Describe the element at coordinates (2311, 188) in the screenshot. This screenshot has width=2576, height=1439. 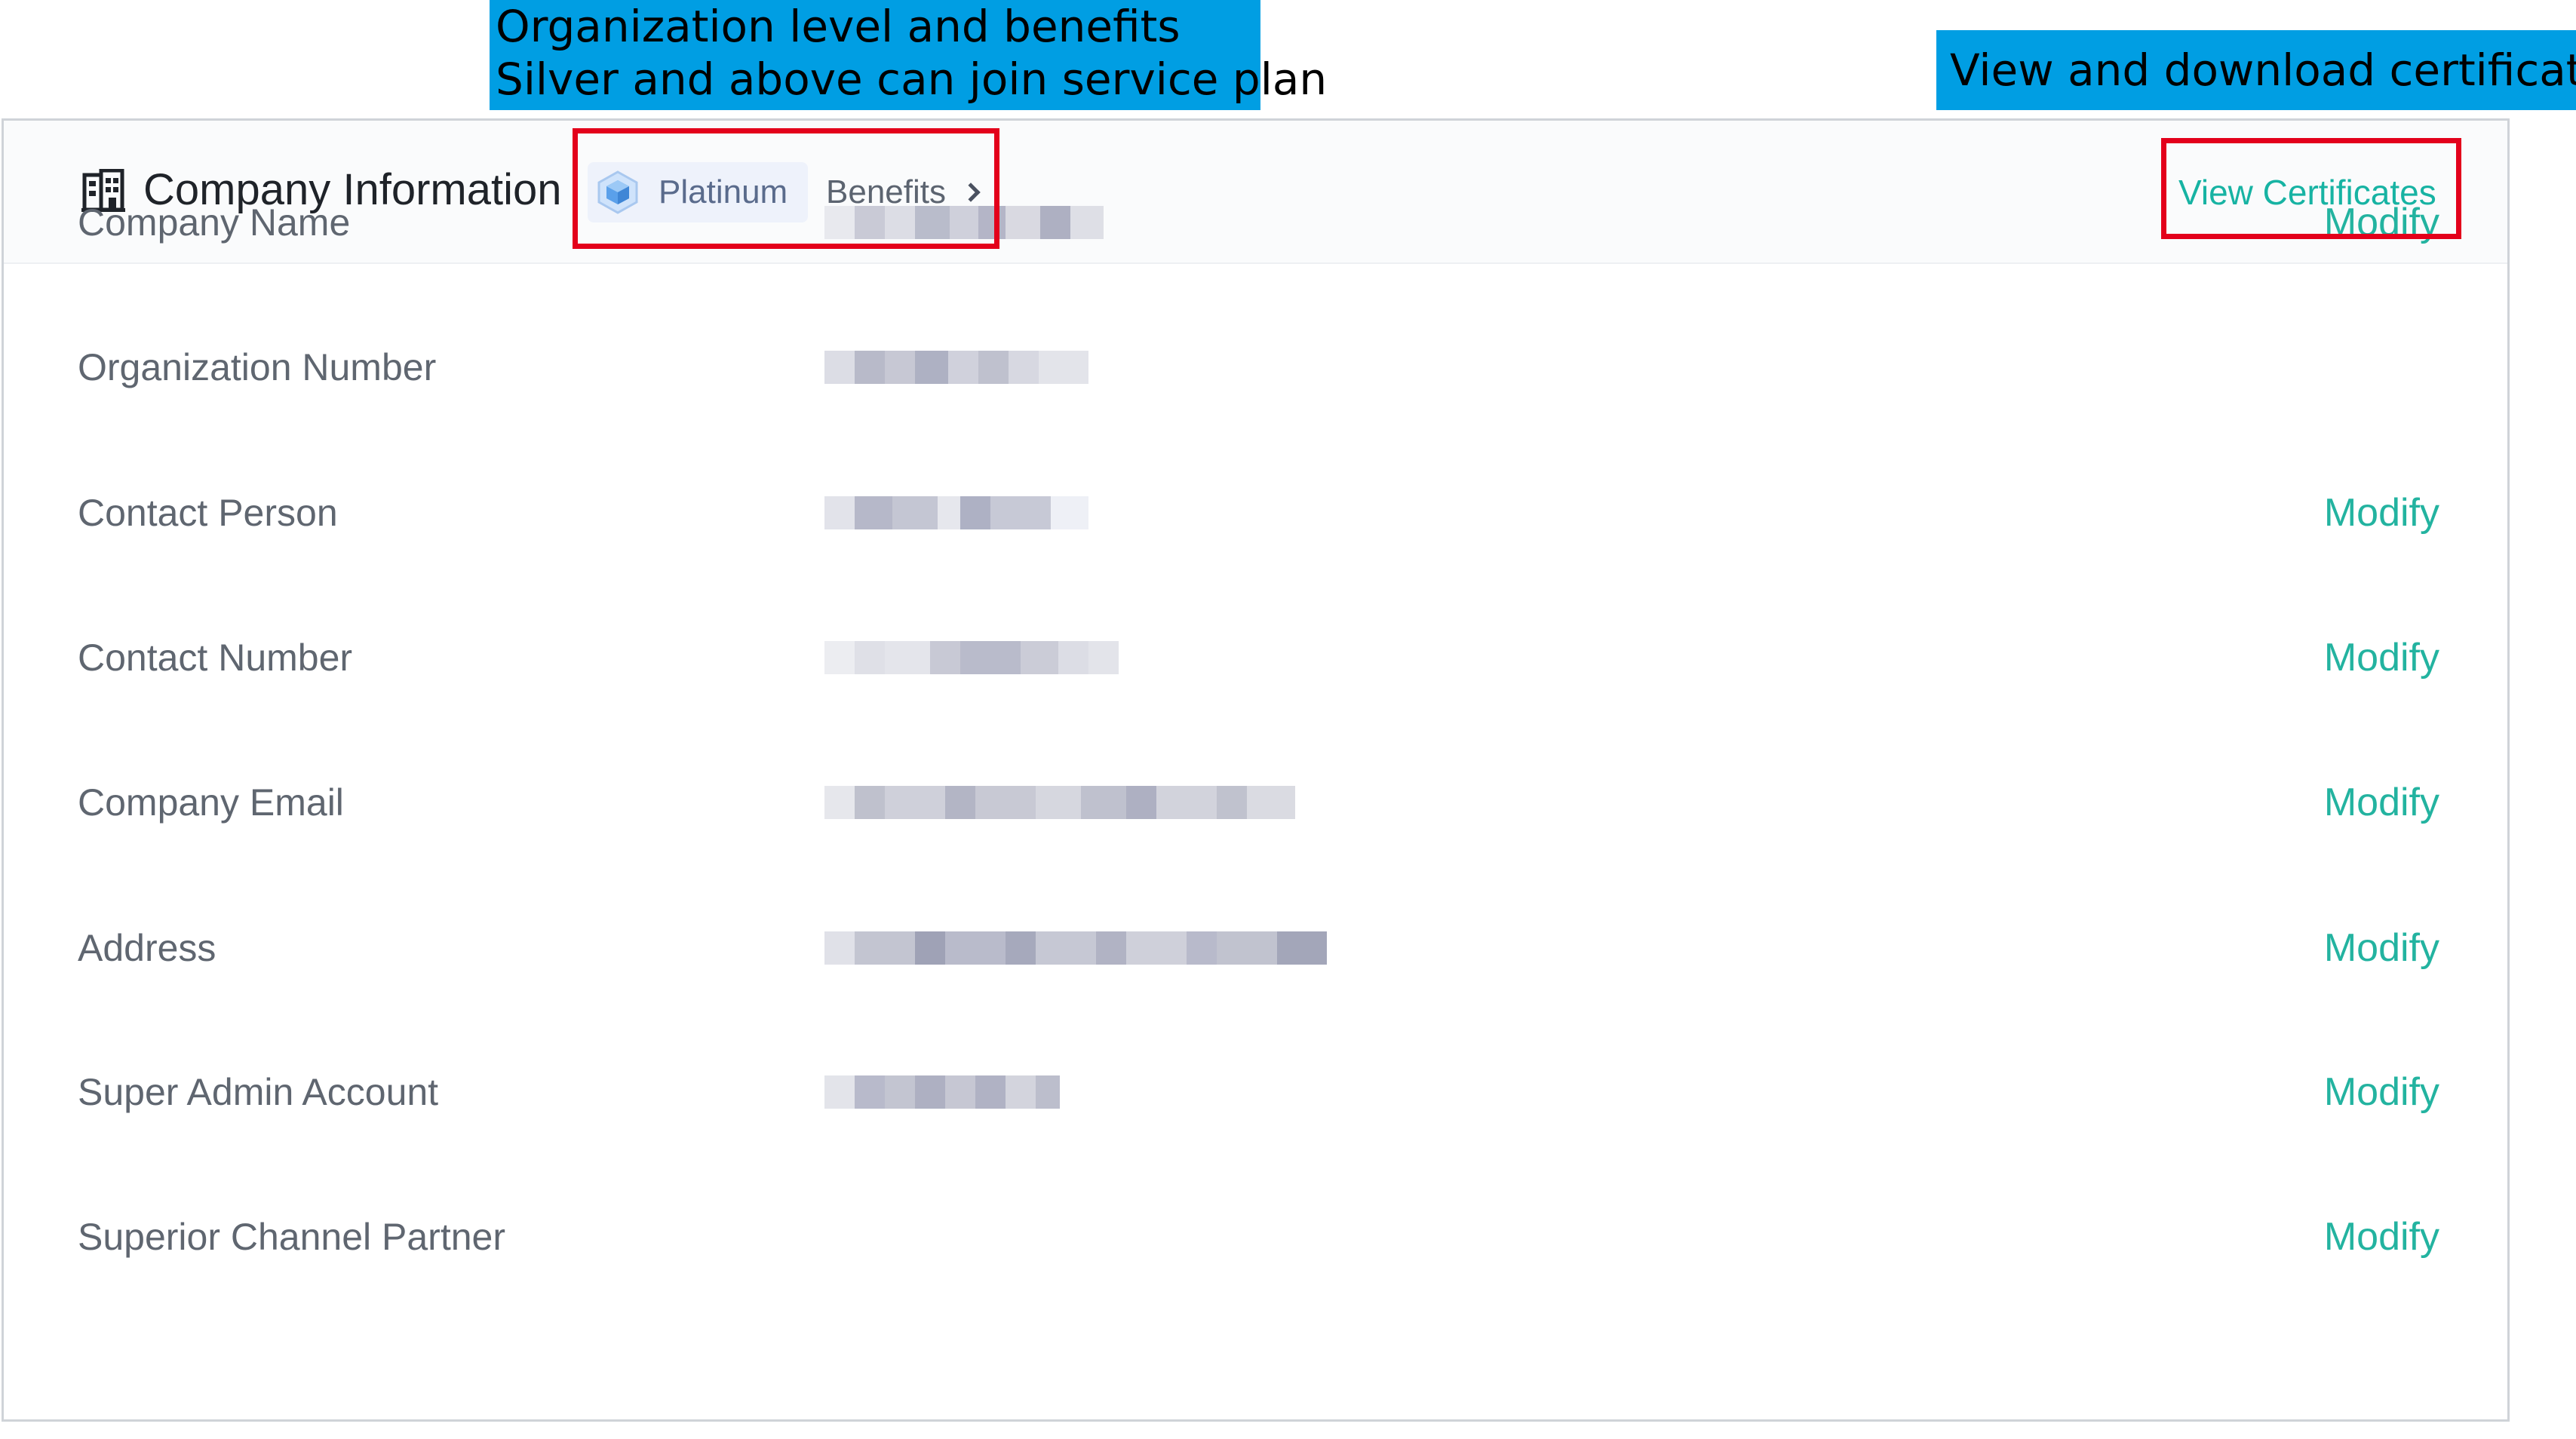
I see `certificate-highlight-frame` at that location.